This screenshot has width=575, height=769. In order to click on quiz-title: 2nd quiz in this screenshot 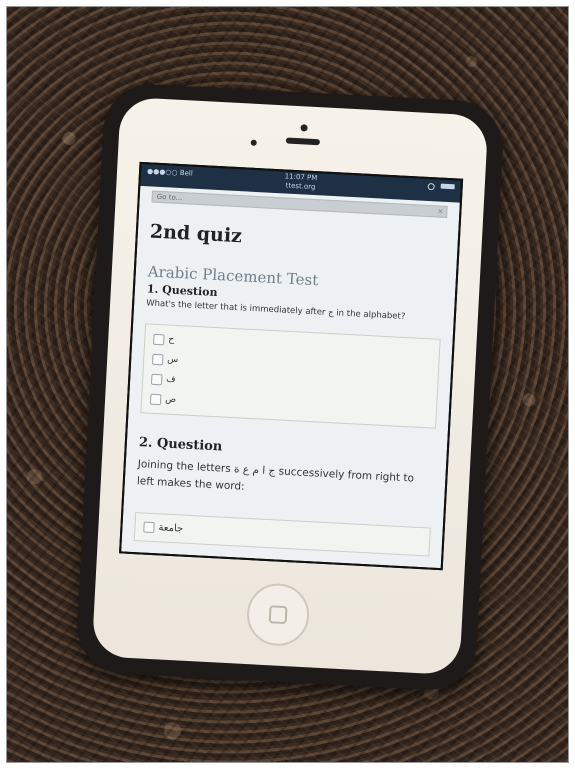, I will do `click(196, 234)`.